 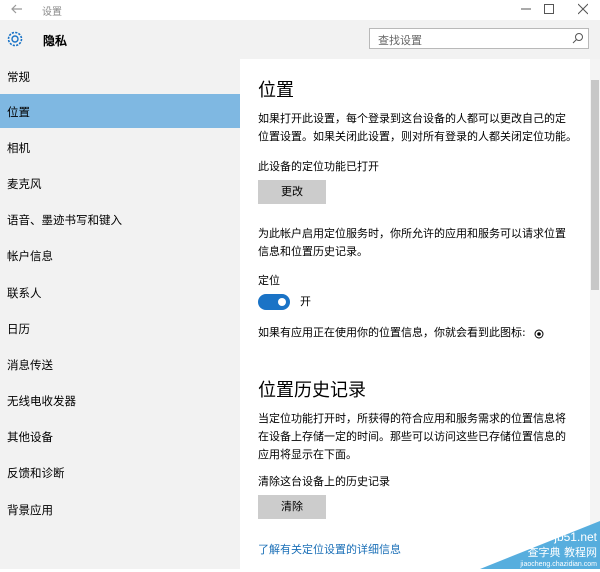 I want to click on sidebar-item-background-apps: 背景应用, so click(x=120, y=509).